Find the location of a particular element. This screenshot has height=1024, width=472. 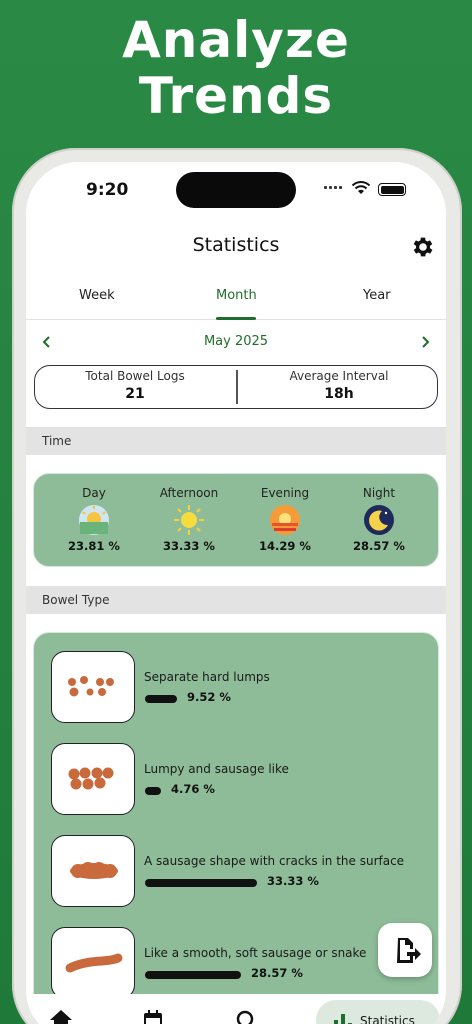

export-button is located at coordinates (405, 950).